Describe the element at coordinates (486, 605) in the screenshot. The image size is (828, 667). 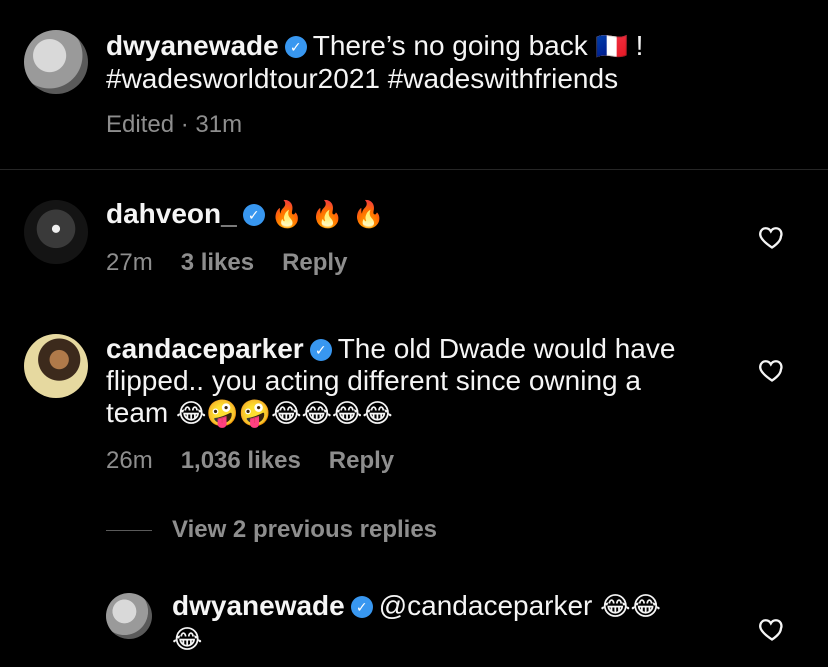
I see `reply-mention: @candaceparker` at that location.